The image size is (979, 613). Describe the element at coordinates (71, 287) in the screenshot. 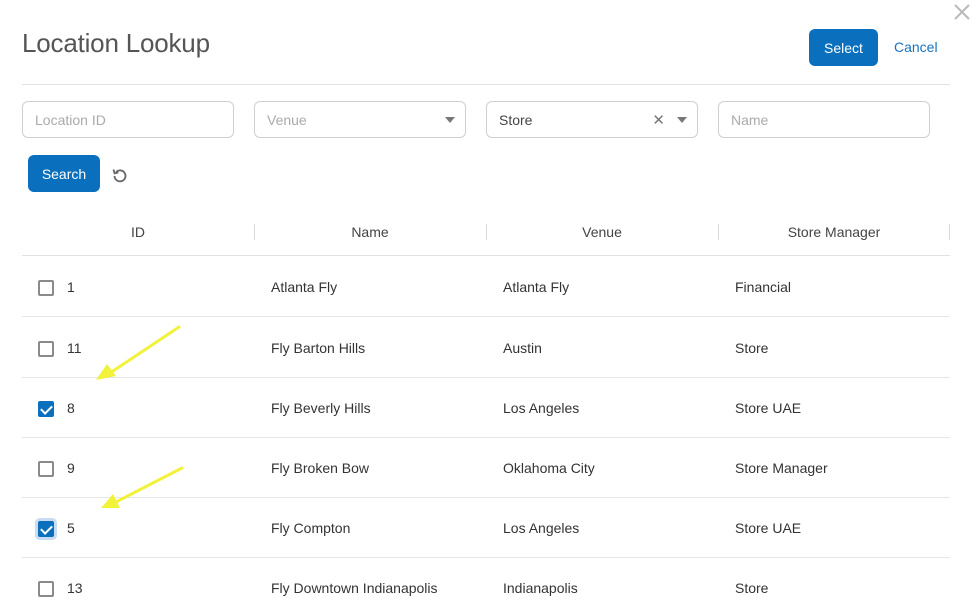

I see `cell-id: 1` at that location.